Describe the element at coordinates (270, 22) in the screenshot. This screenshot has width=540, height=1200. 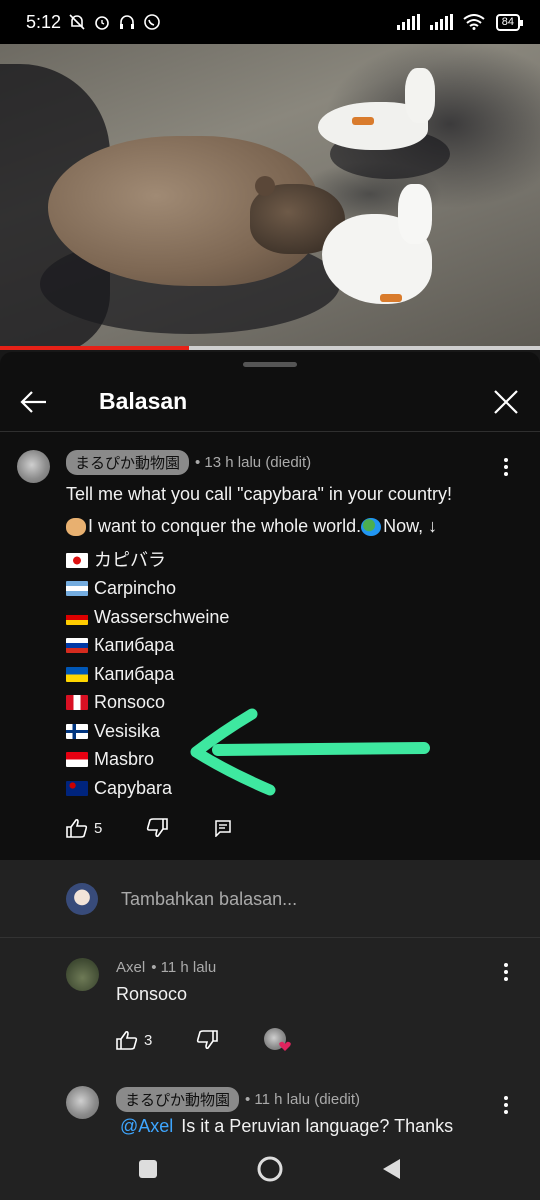
I see `status-bar: 5:12 84` at that location.